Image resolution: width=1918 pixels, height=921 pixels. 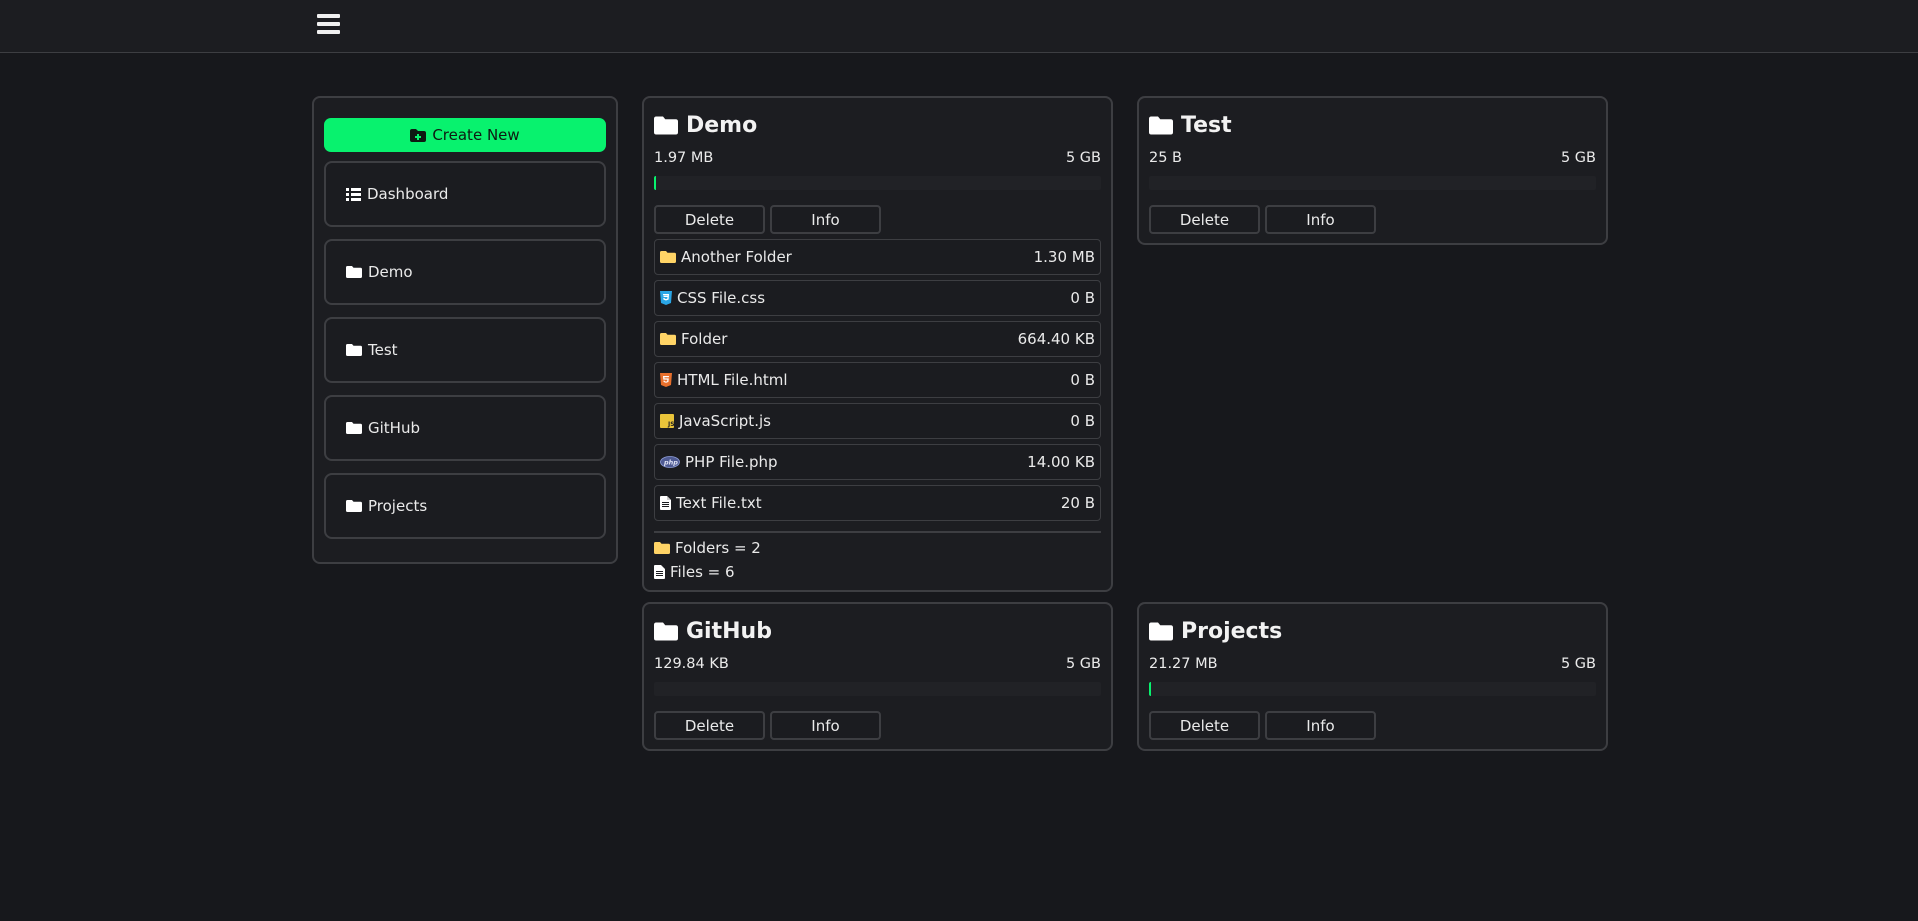 I want to click on sidebar-item-demo: Demo, so click(x=465, y=272).